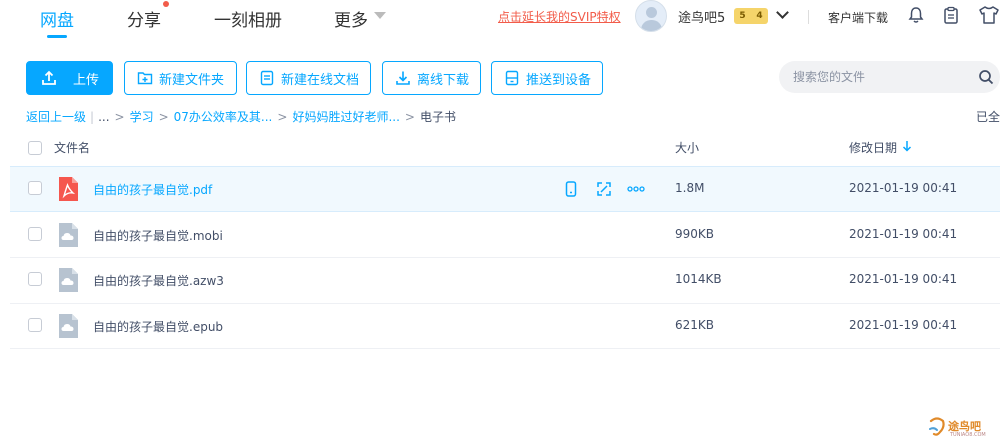 Image resolution: width=1000 pixels, height=443 pixels. What do you see at coordinates (380, 15) in the screenshot?
I see `chevron-down-icon` at bounding box center [380, 15].